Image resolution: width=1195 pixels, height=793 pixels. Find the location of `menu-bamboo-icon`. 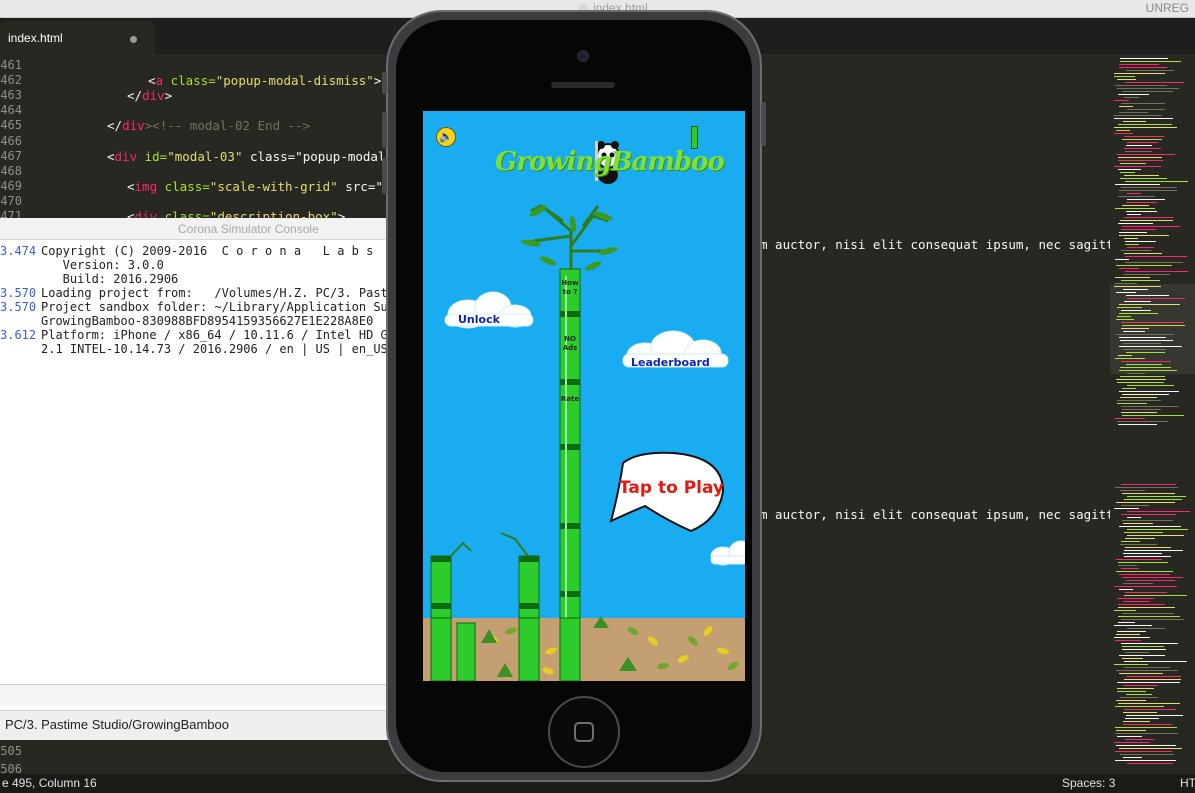

menu-bamboo-icon is located at coordinates (694, 137).